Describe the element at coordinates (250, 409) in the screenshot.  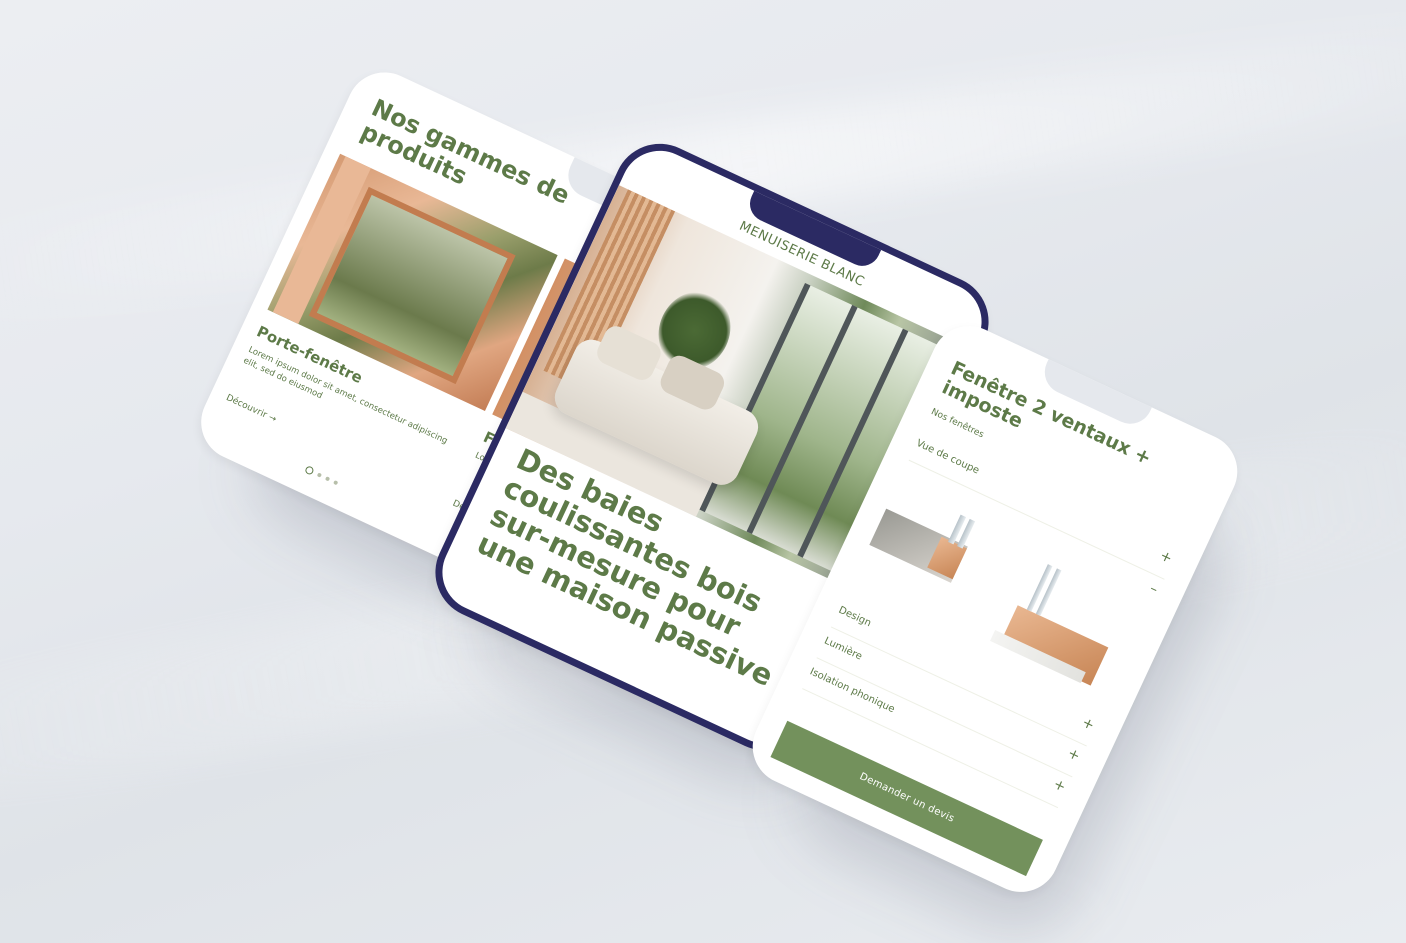
I see `discover-link: Découvrir →` at that location.